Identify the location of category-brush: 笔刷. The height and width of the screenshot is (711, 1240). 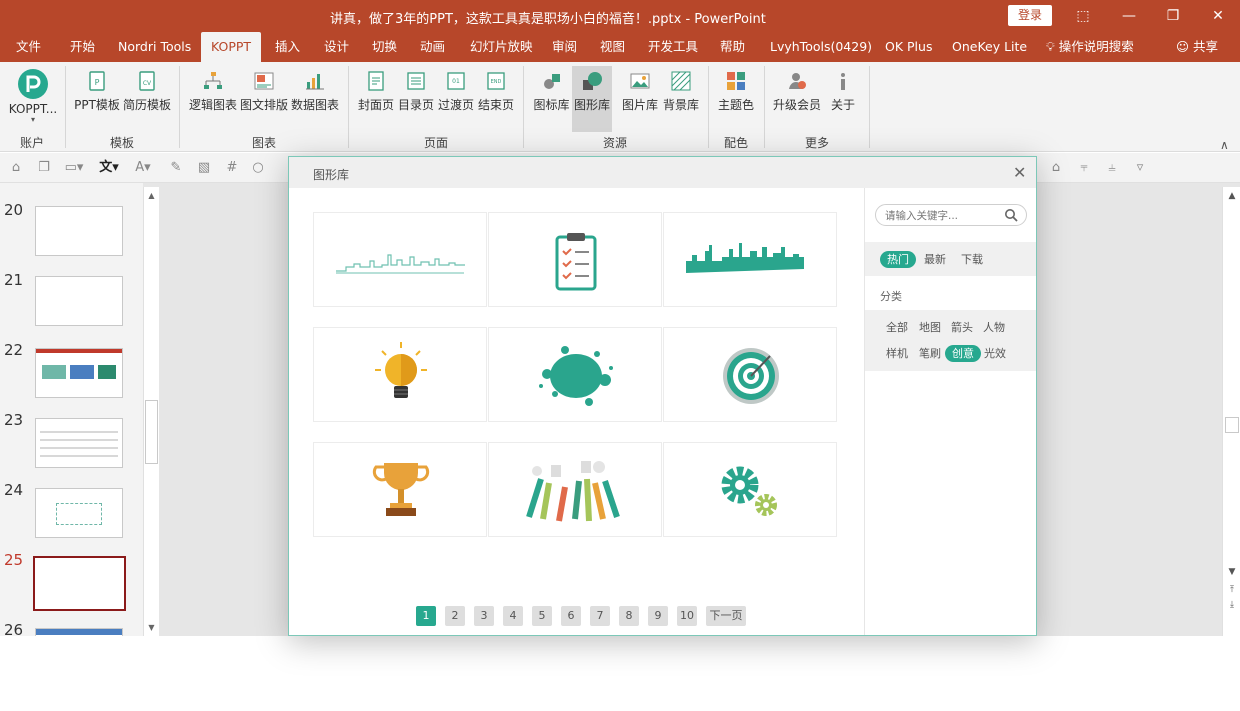
(930, 353).